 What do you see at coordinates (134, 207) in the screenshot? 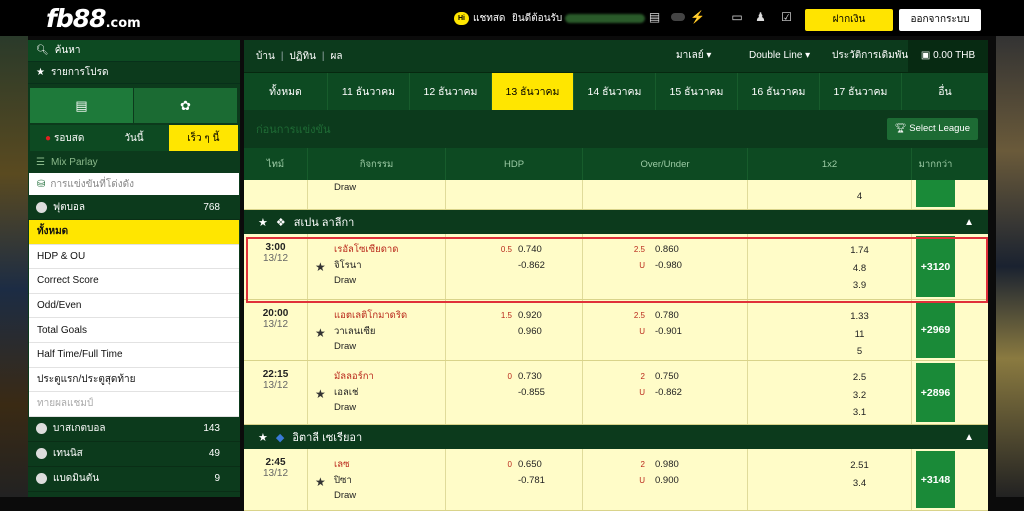
I see `sport-football: ฟุตบอล 768` at bounding box center [134, 207].